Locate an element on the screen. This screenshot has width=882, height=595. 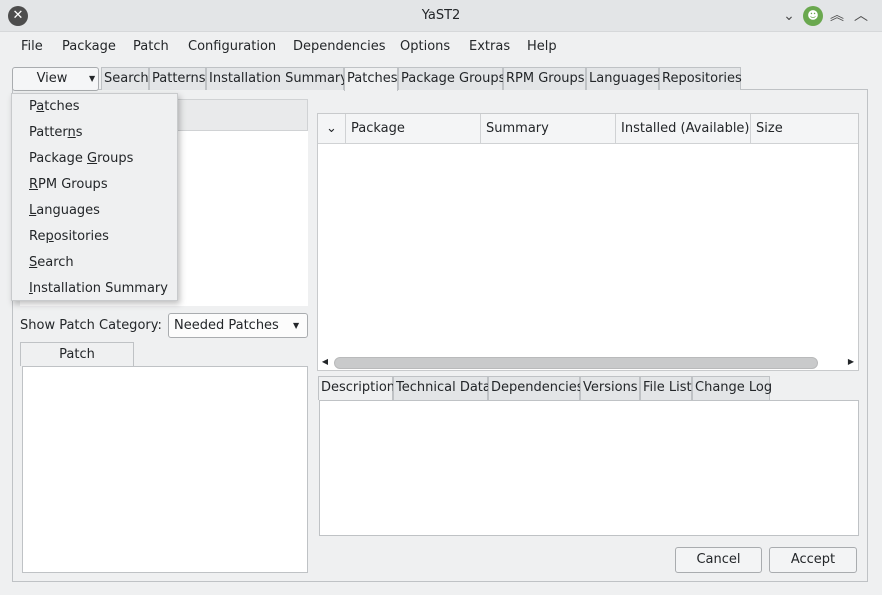
mnemonic-post: PM Groups is located at coordinates (73, 184).